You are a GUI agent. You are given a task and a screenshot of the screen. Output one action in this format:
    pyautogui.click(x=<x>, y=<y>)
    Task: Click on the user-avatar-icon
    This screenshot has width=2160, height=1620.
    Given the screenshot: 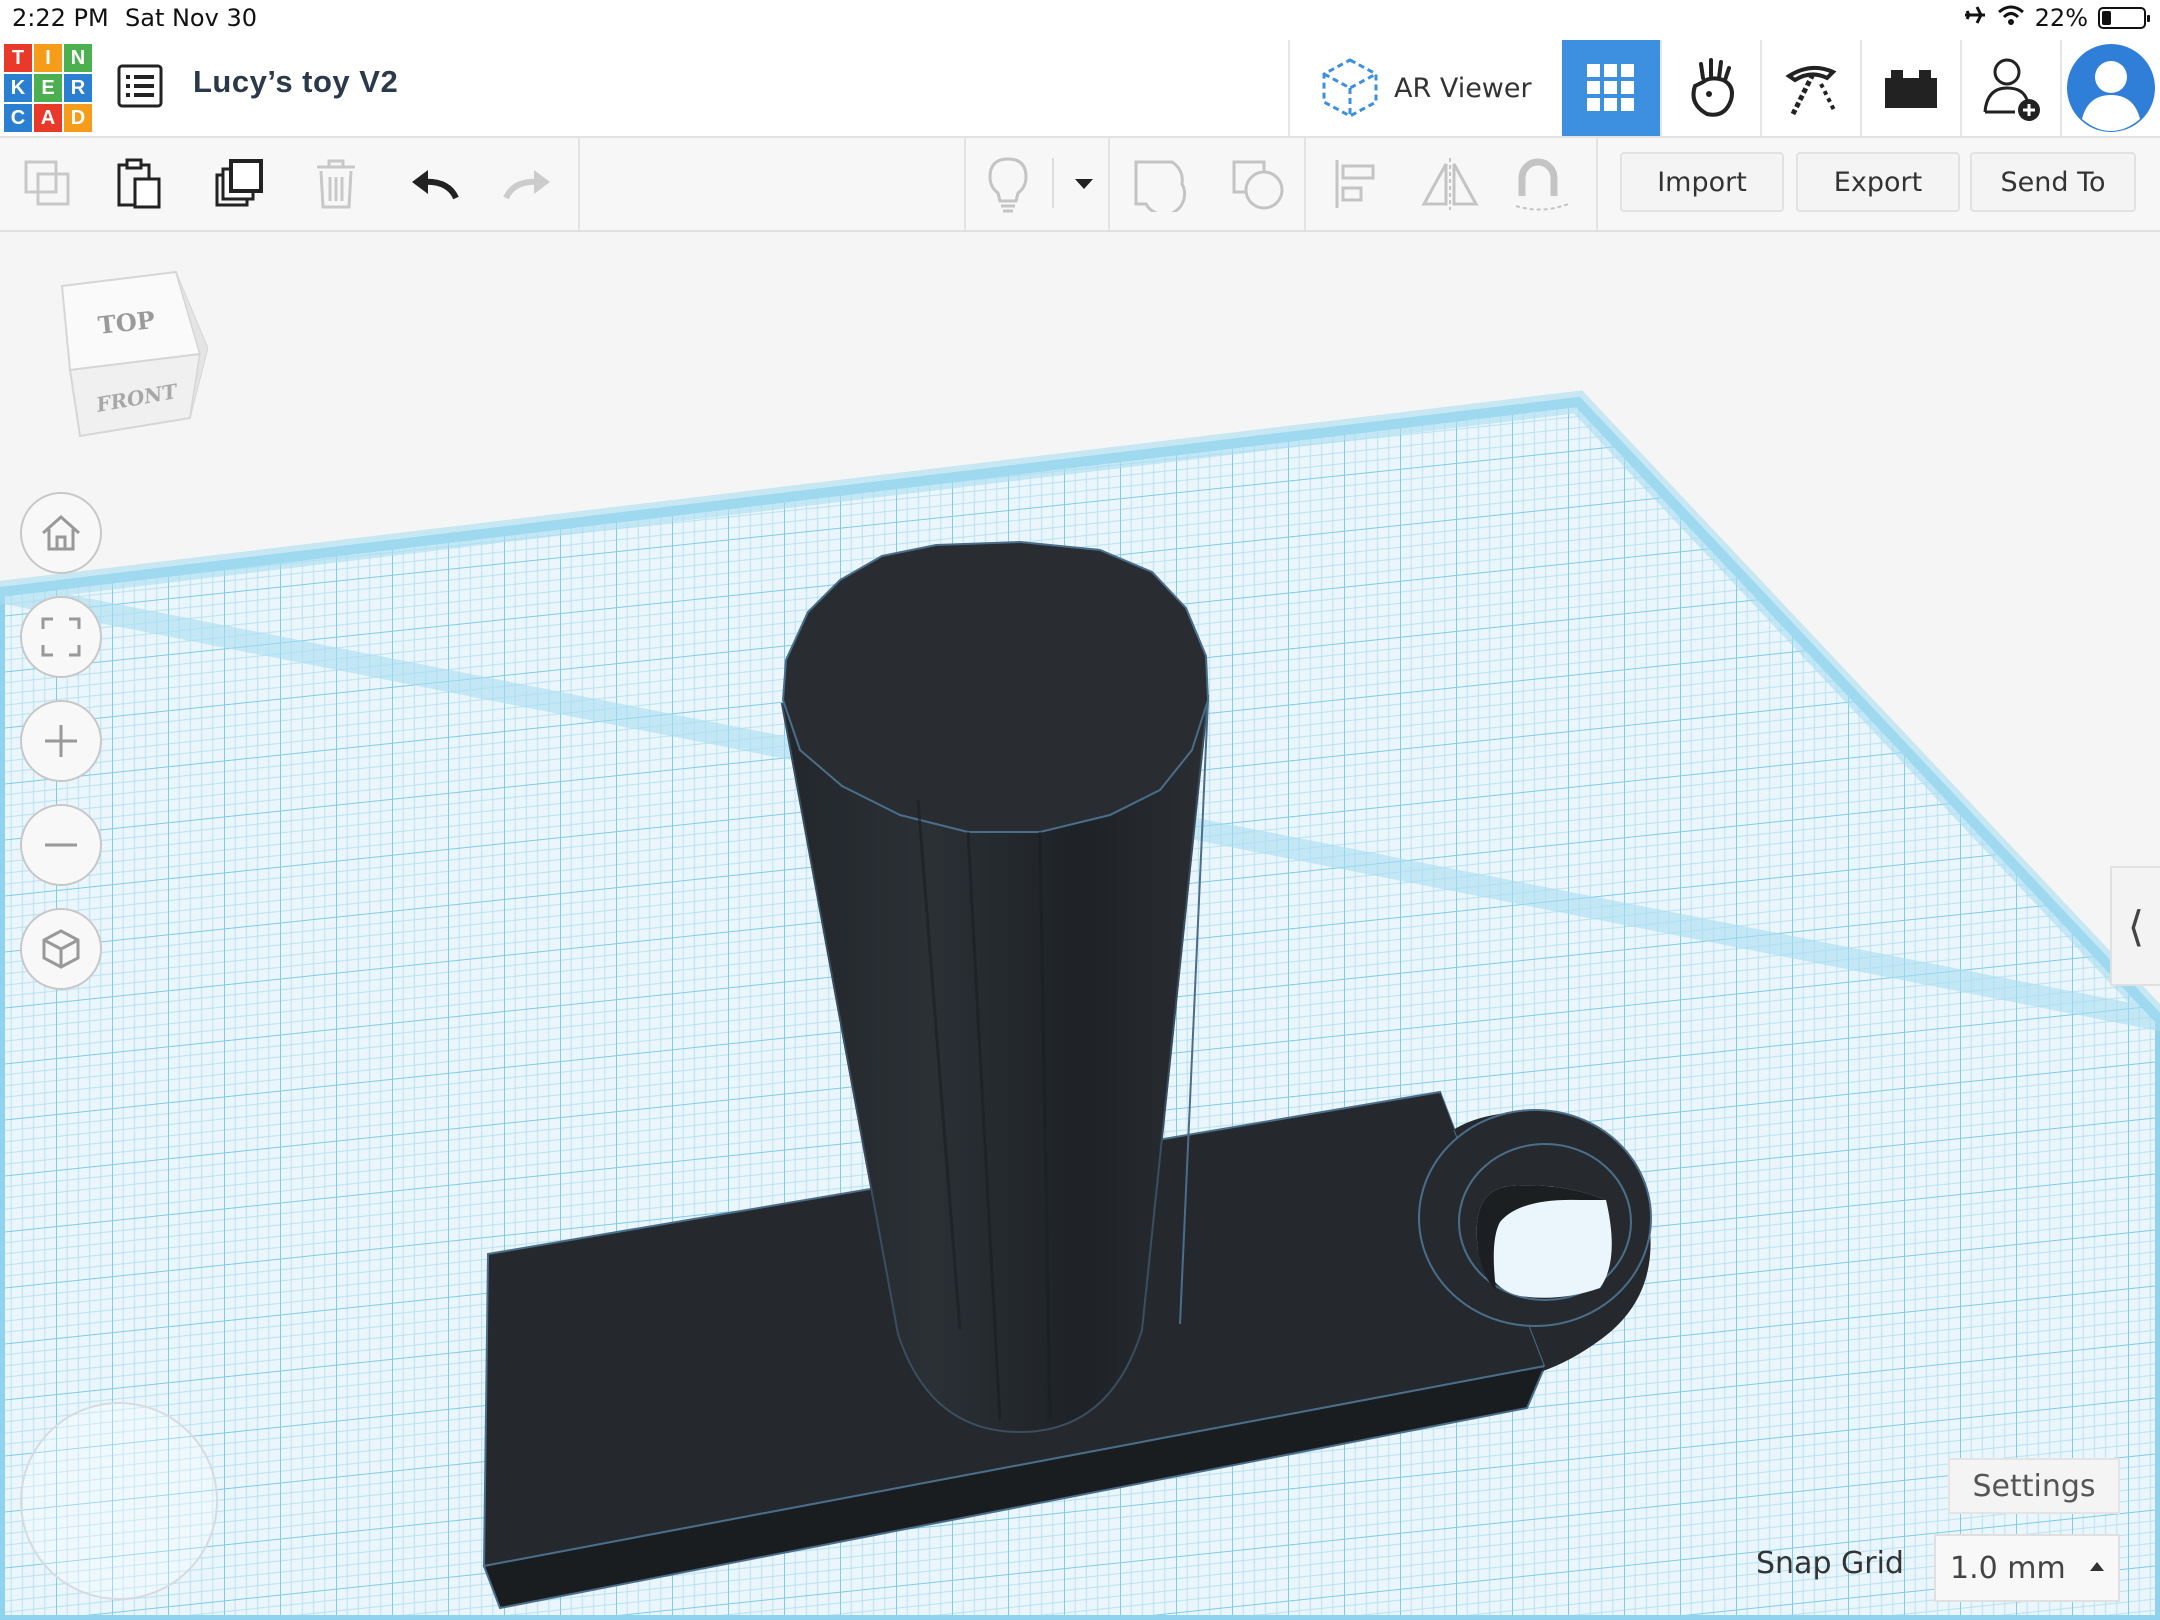 What is the action you would take?
    pyautogui.click(x=2111, y=88)
    